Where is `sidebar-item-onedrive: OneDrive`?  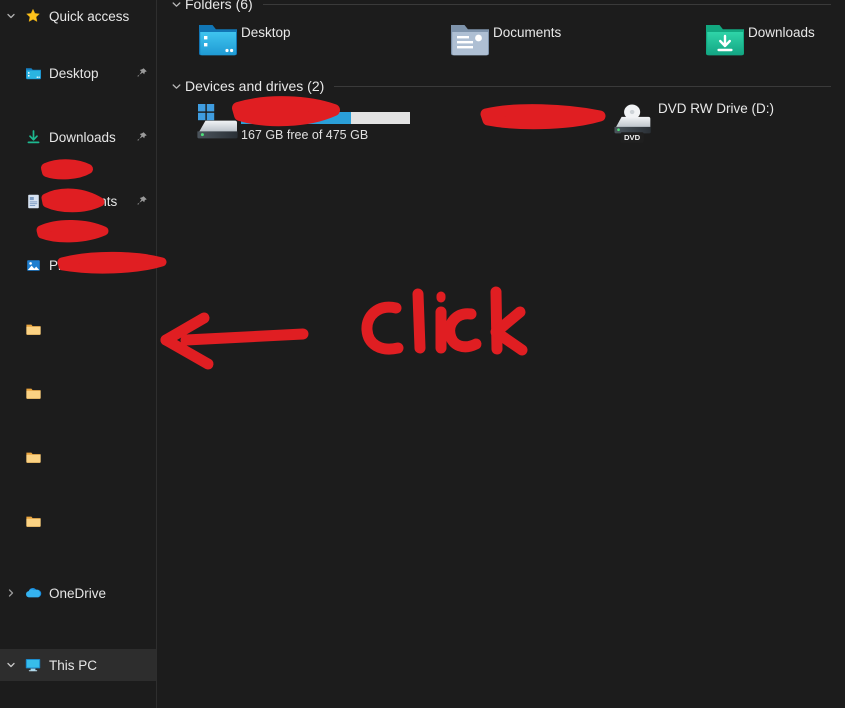
sidebar-item-onedrive: OneDrive is located at coordinates (78, 593).